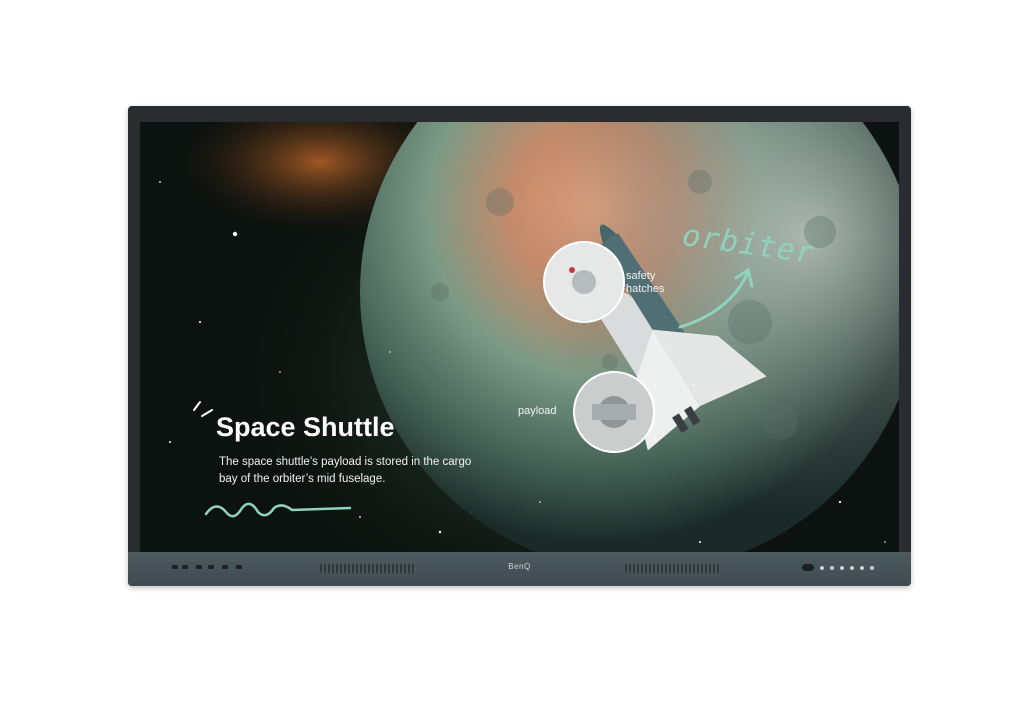 The image size is (1024, 706). What do you see at coordinates (614, 412) in the screenshot?
I see `payload-magnifier` at bounding box center [614, 412].